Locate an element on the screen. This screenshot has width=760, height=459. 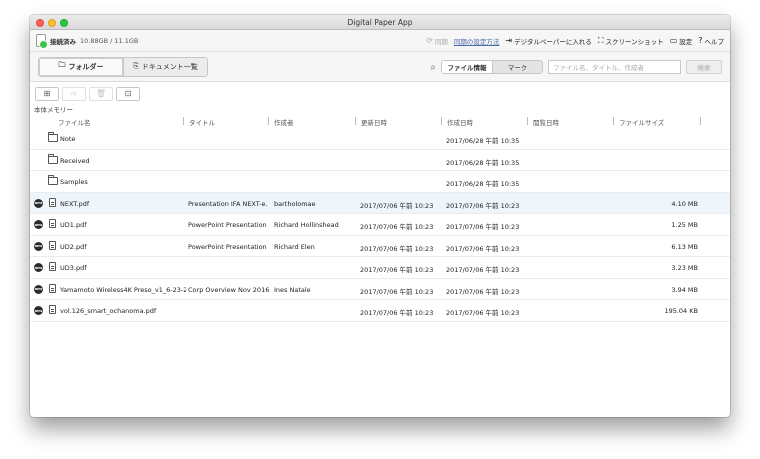
file-author: Ines Natale is located at coordinates (292, 289).